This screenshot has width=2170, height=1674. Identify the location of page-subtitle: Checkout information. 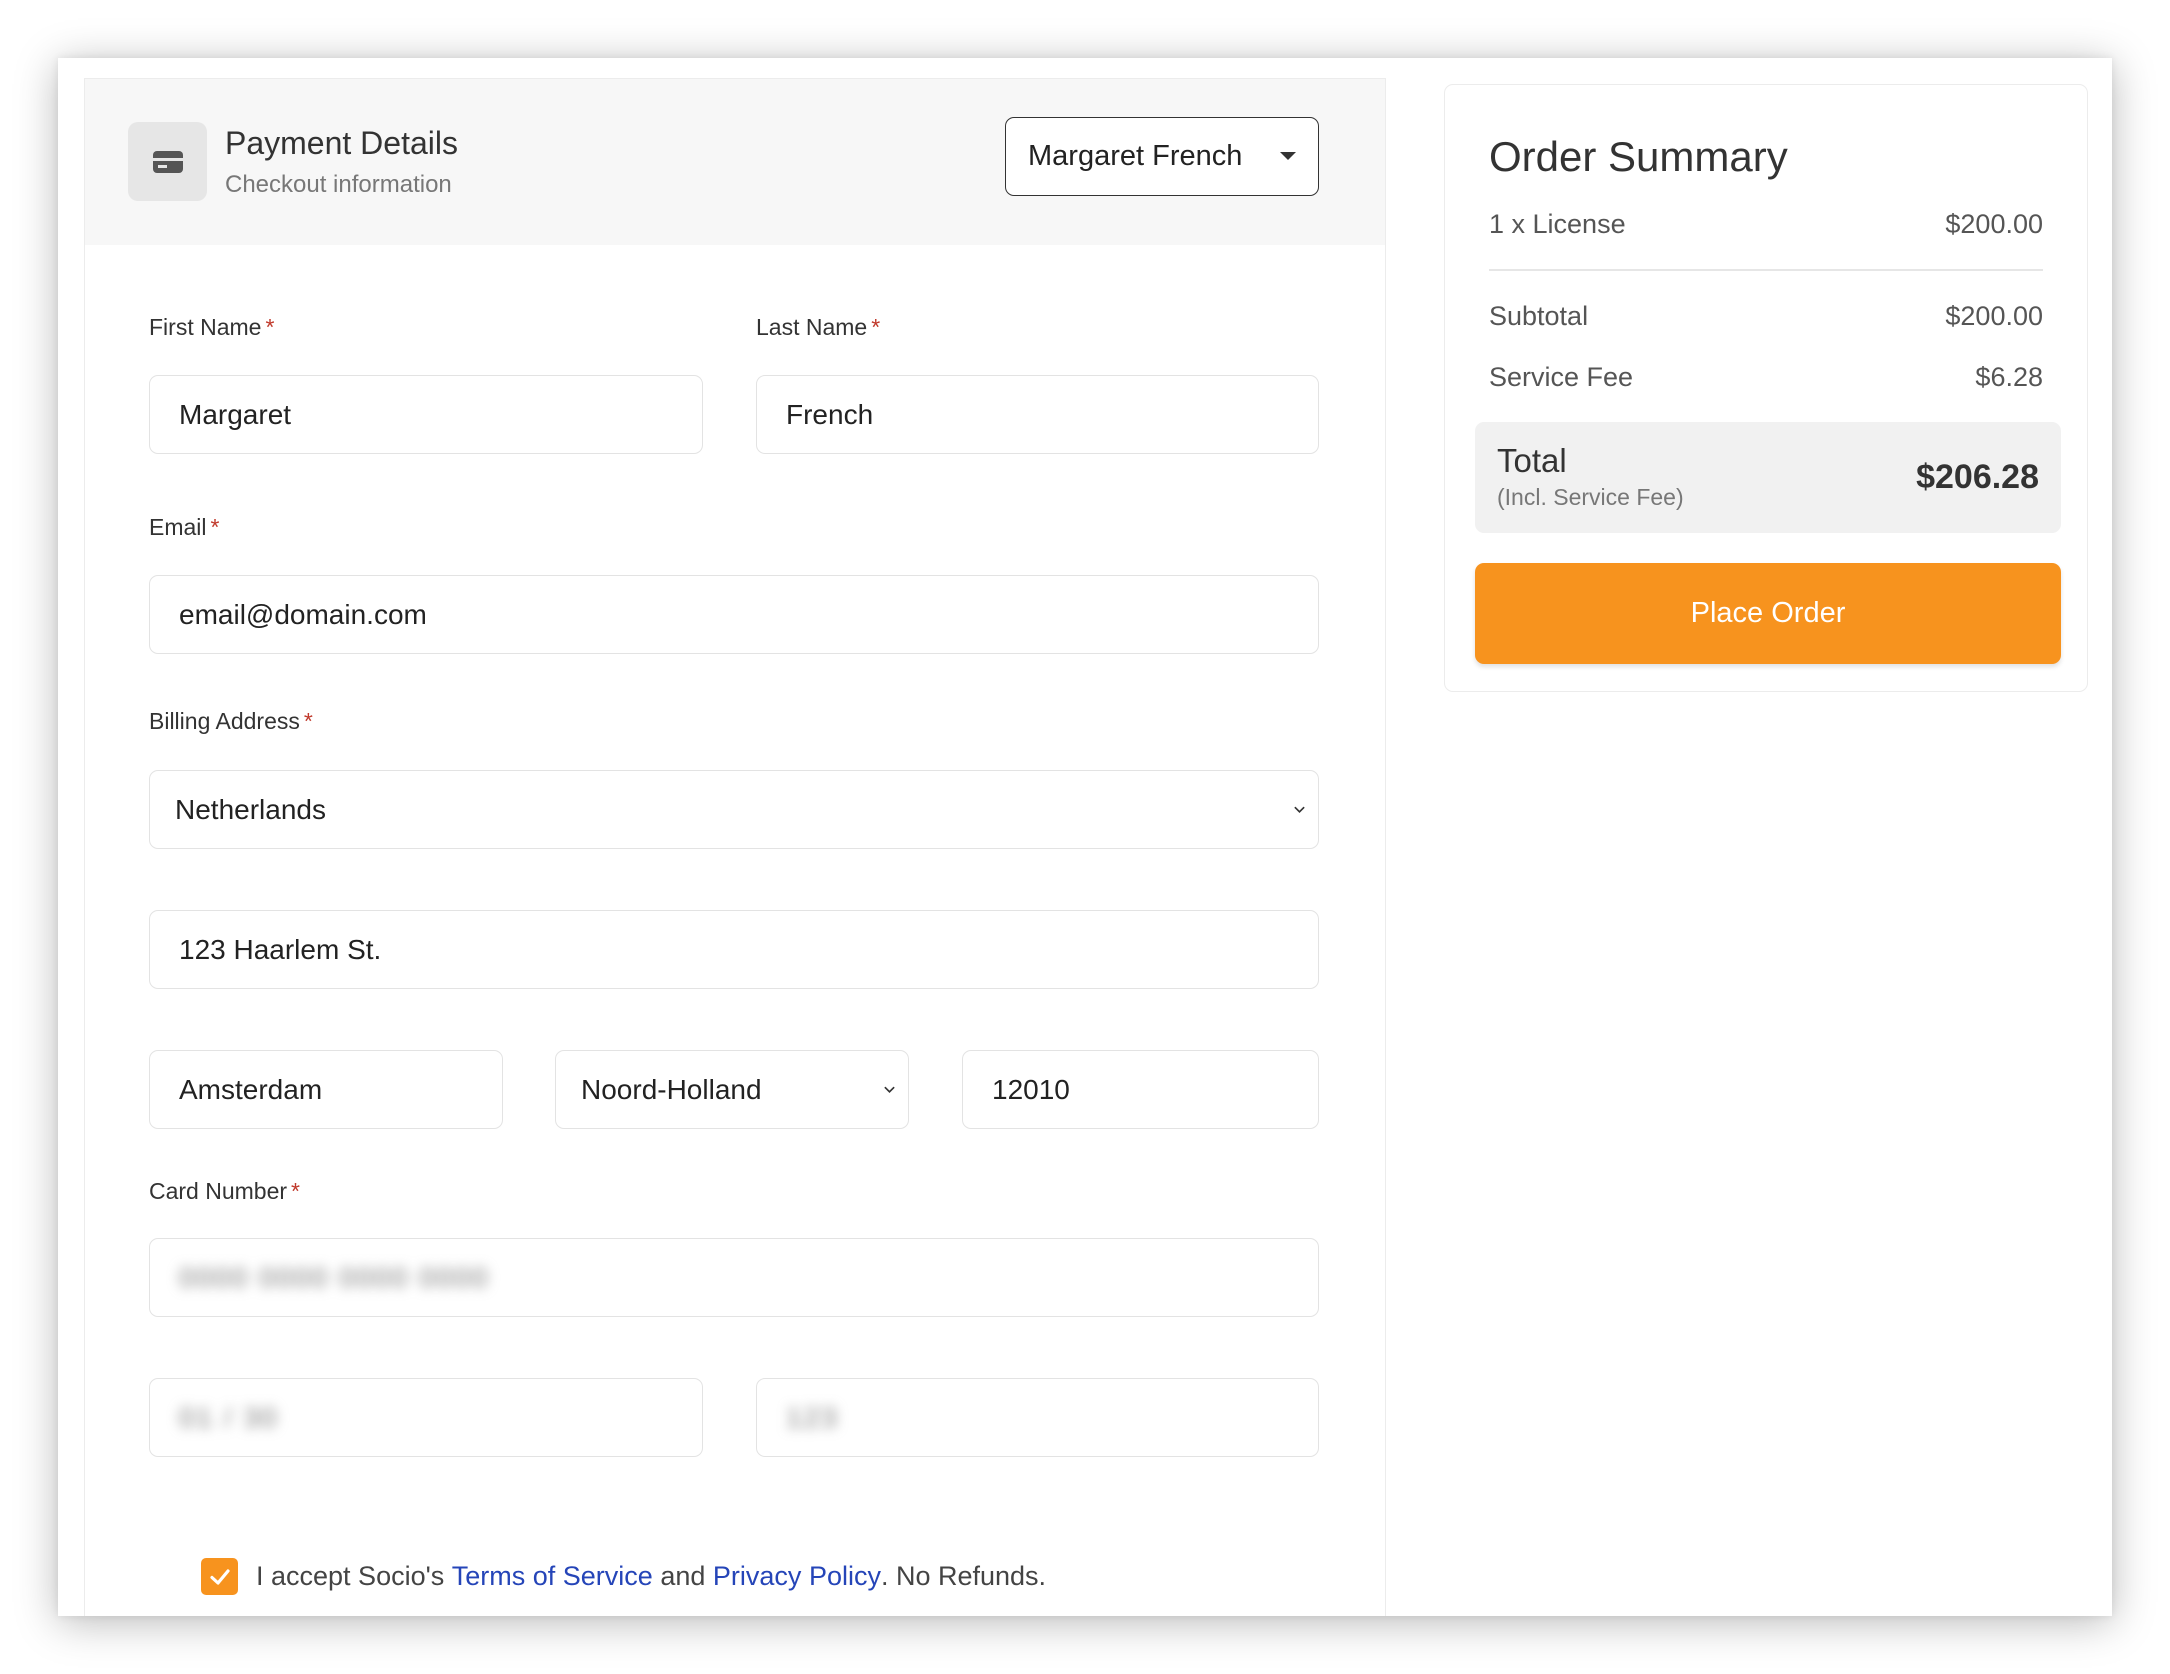
(338, 184).